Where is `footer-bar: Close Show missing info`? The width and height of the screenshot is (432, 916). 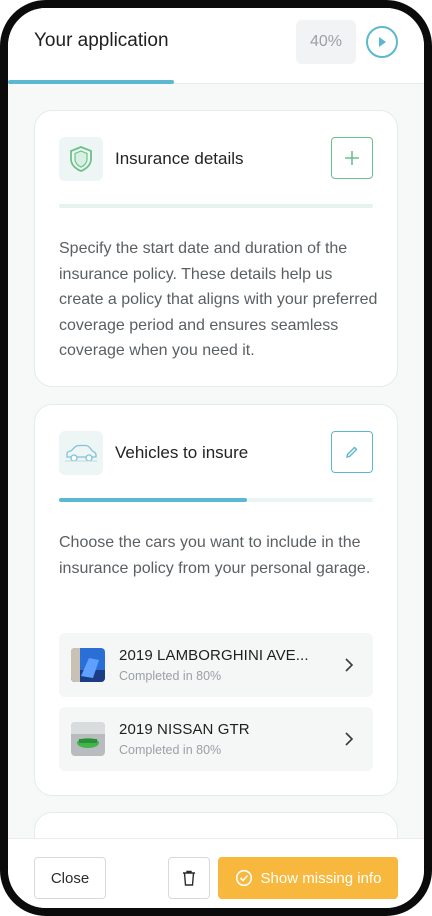
footer-bar: Close Show missing info is located at coordinates (216, 873).